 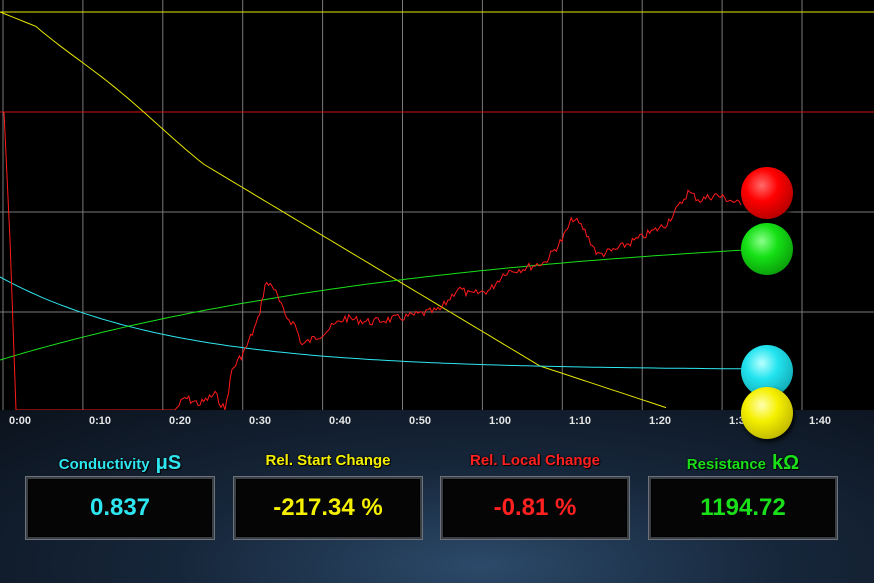 What do you see at coordinates (786, 463) in the screenshot?
I see `resistance-unit: kΩ` at bounding box center [786, 463].